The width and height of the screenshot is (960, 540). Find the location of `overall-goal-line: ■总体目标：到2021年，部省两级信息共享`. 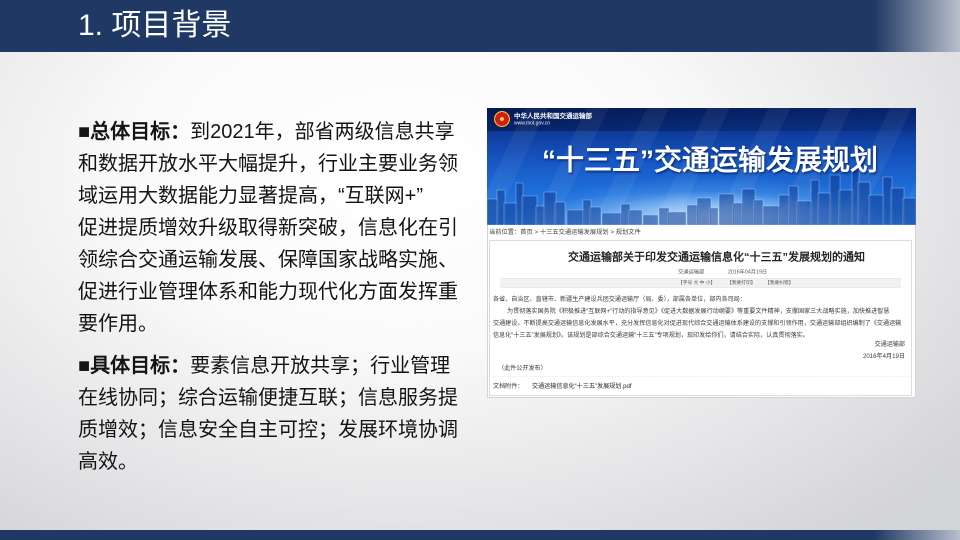

overall-goal-line: ■总体目标：到2021年，部省两级信息共享 is located at coordinates (278, 132).